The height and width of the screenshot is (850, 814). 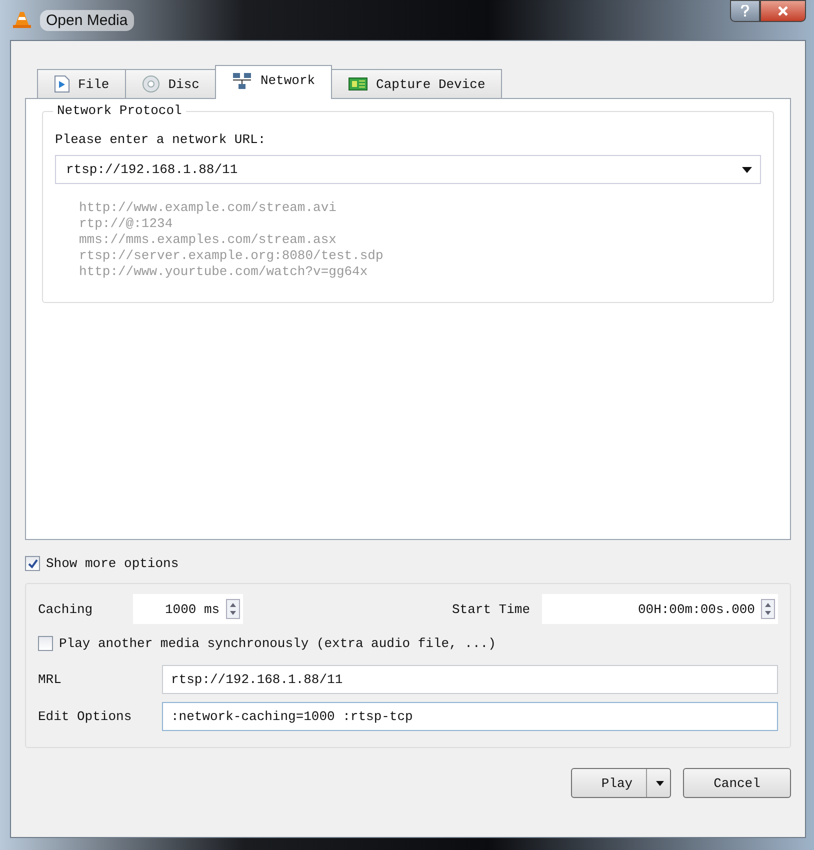 I want to click on start-time-spinbox: 00H:00m:00s.000, so click(x=660, y=609).